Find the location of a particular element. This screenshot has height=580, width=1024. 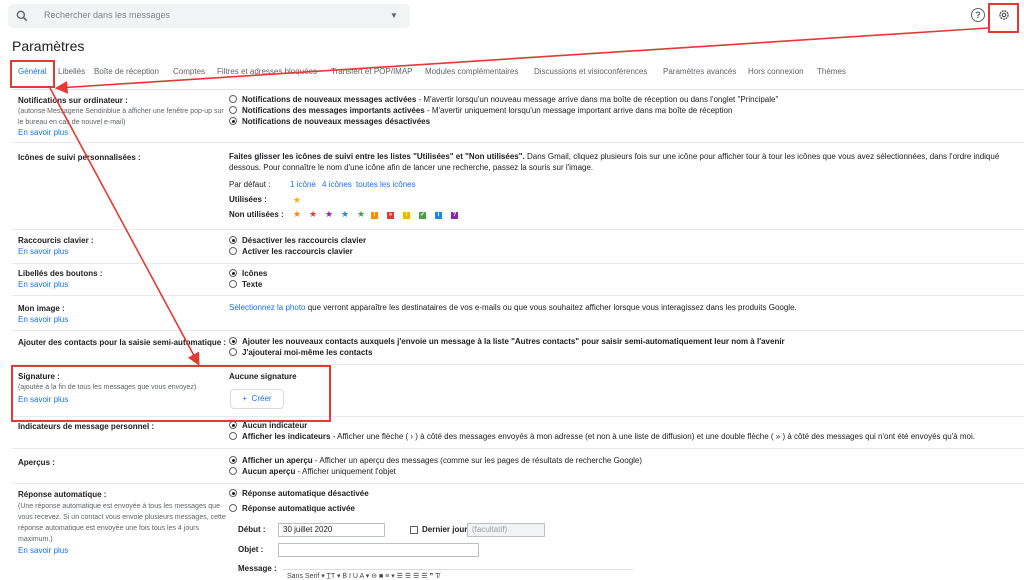

shortcuts-on-option: Activer les raccourcis clavier is located at coordinates (291, 251).